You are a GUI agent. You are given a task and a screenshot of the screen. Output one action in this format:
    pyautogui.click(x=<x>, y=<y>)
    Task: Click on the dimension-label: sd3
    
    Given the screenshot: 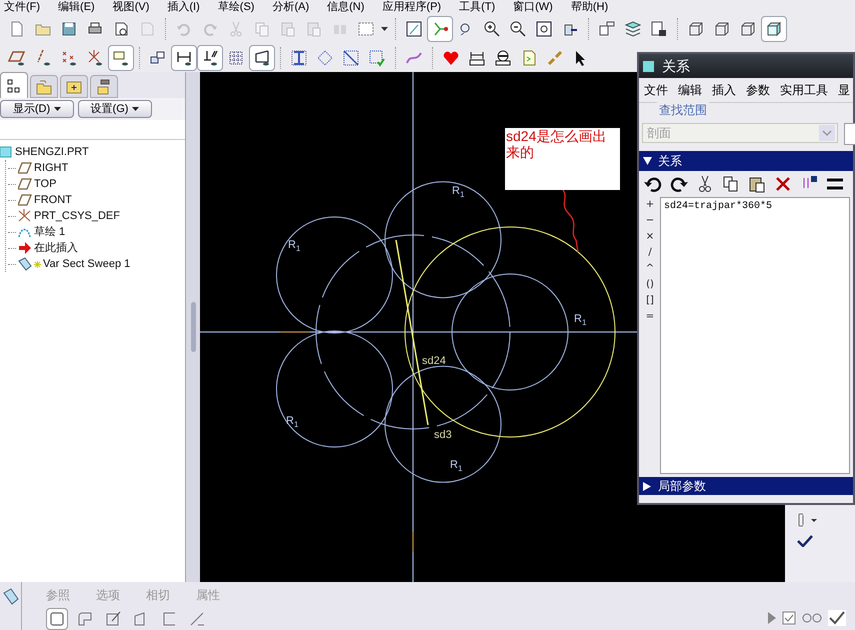 What is the action you would take?
    pyautogui.click(x=443, y=435)
    